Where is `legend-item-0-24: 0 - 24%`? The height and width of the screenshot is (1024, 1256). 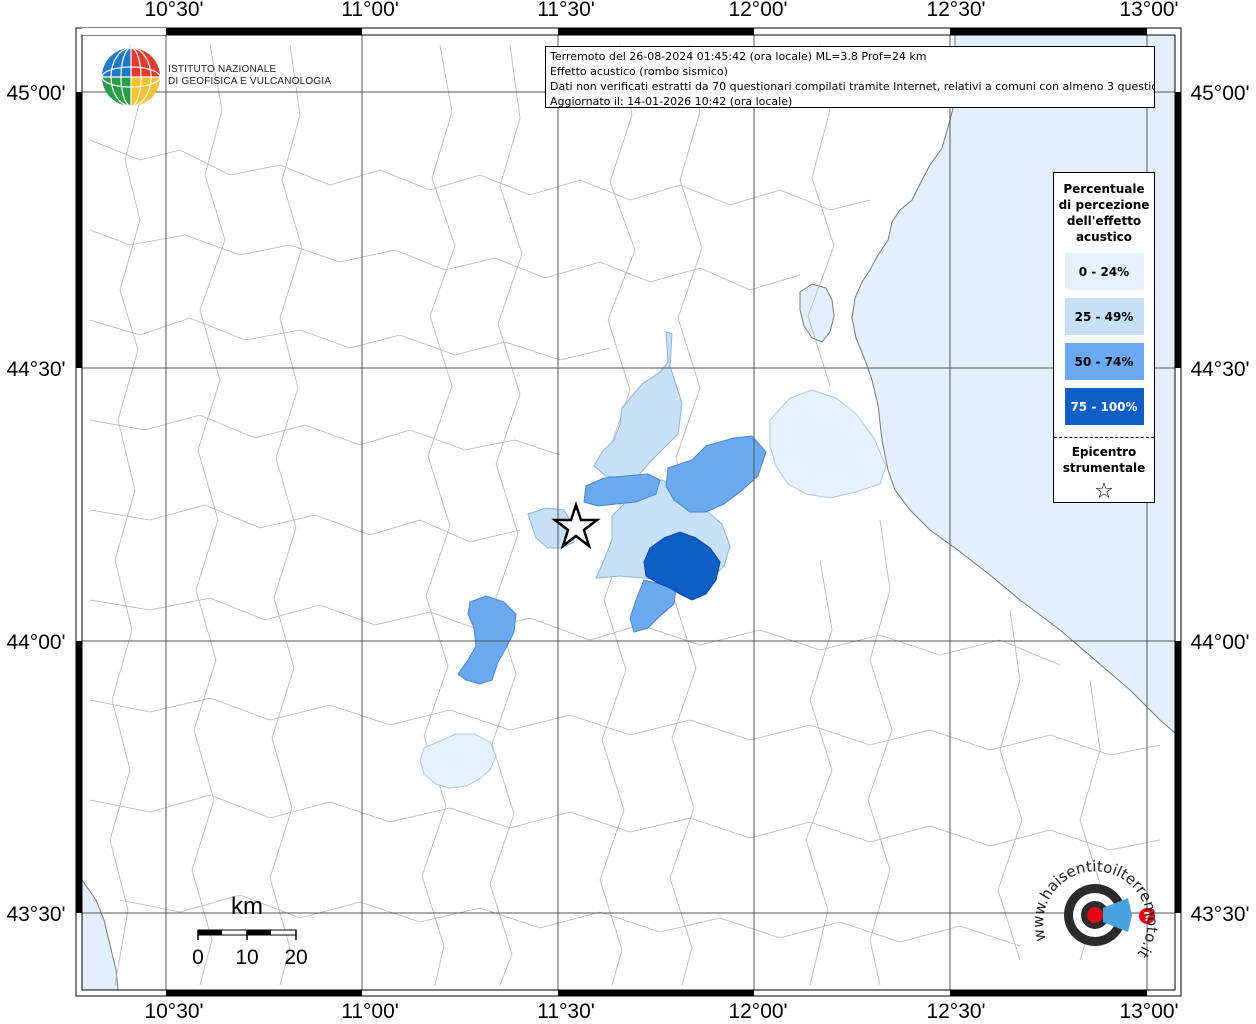
legend-item-0-24: 0 - 24% is located at coordinates (1104, 271).